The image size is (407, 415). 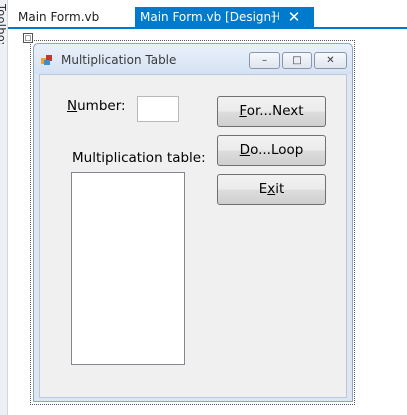 What do you see at coordinates (128, 268) in the screenshot?
I see `multiplication-table-listbox` at bounding box center [128, 268].